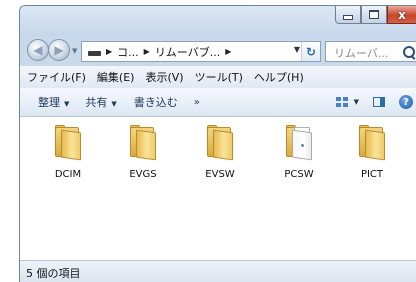  What do you see at coordinates (218, 21) in the screenshot?
I see `title-bar: x` at bounding box center [218, 21].